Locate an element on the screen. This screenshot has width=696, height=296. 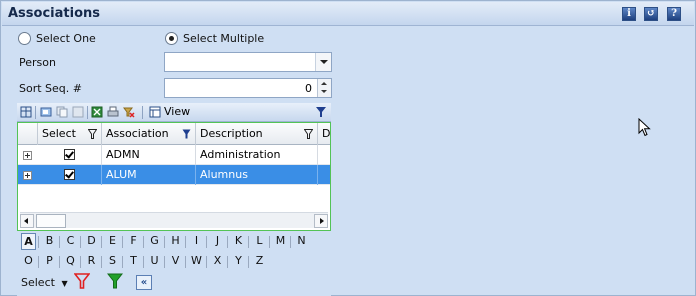
letter-k-button: K is located at coordinates (238, 241).